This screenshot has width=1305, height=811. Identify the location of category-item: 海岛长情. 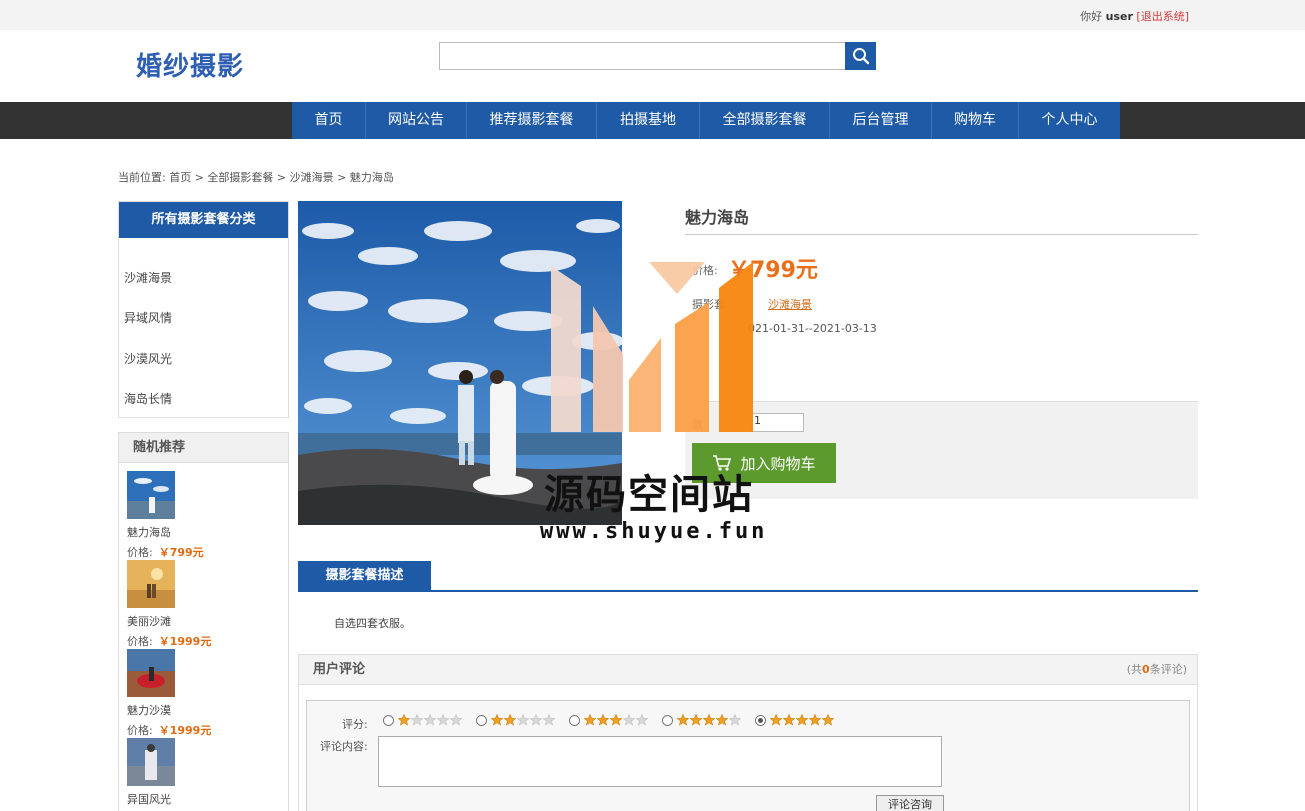
(148, 398).